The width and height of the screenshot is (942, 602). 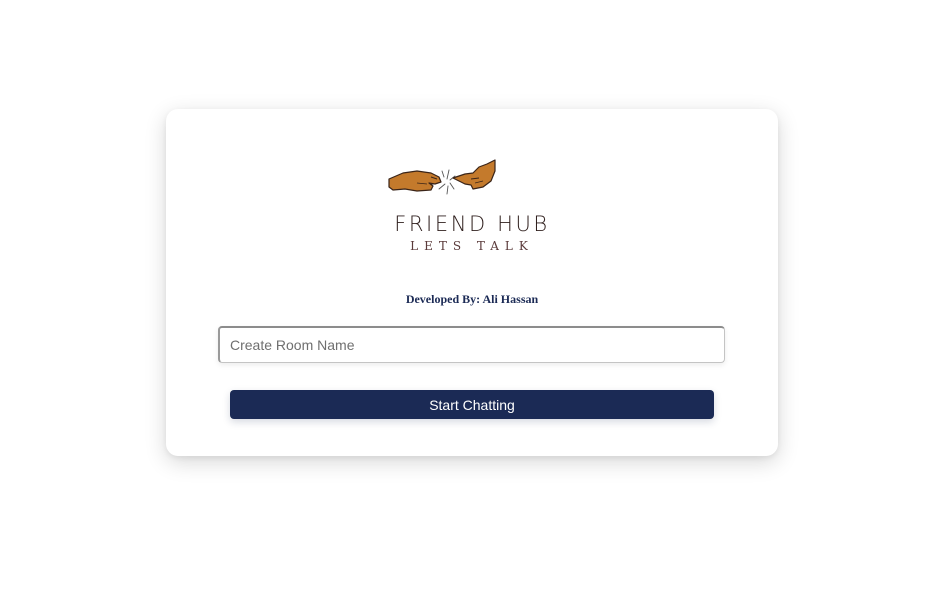 I want to click on room-name-input, so click(x=471, y=344).